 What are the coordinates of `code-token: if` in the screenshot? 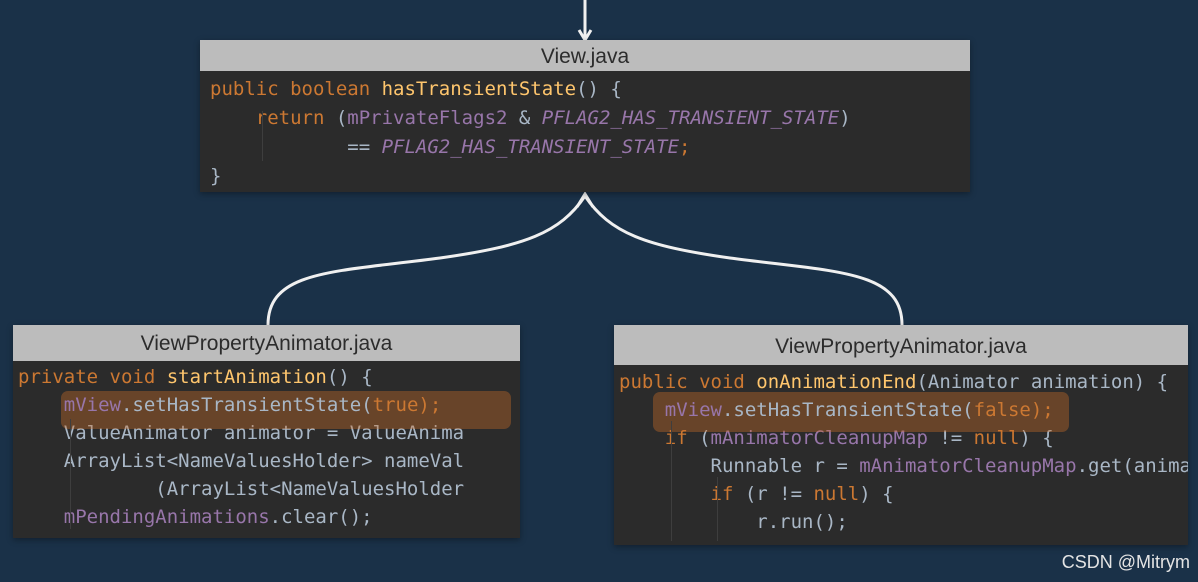 It's located at (722, 494).